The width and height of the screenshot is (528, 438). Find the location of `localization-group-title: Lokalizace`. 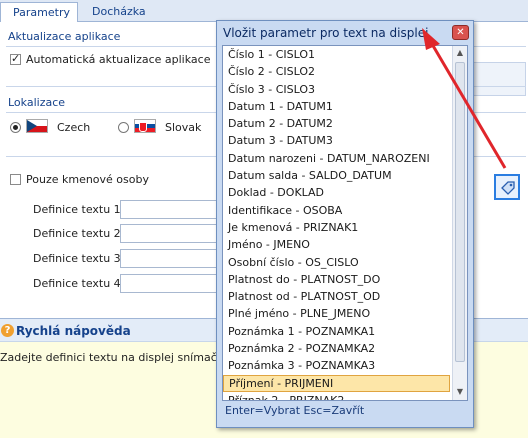

localization-group-title: Lokalizace is located at coordinates (37, 102).